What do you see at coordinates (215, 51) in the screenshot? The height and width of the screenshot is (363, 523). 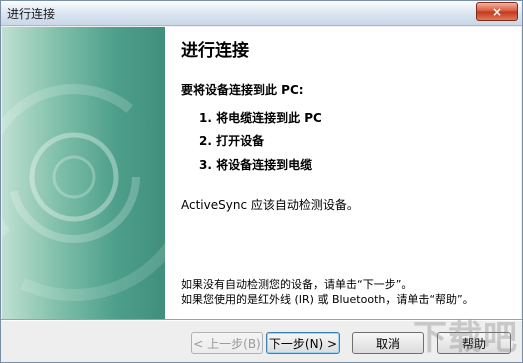 I see `page-title: 进行连接` at bounding box center [215, 51].